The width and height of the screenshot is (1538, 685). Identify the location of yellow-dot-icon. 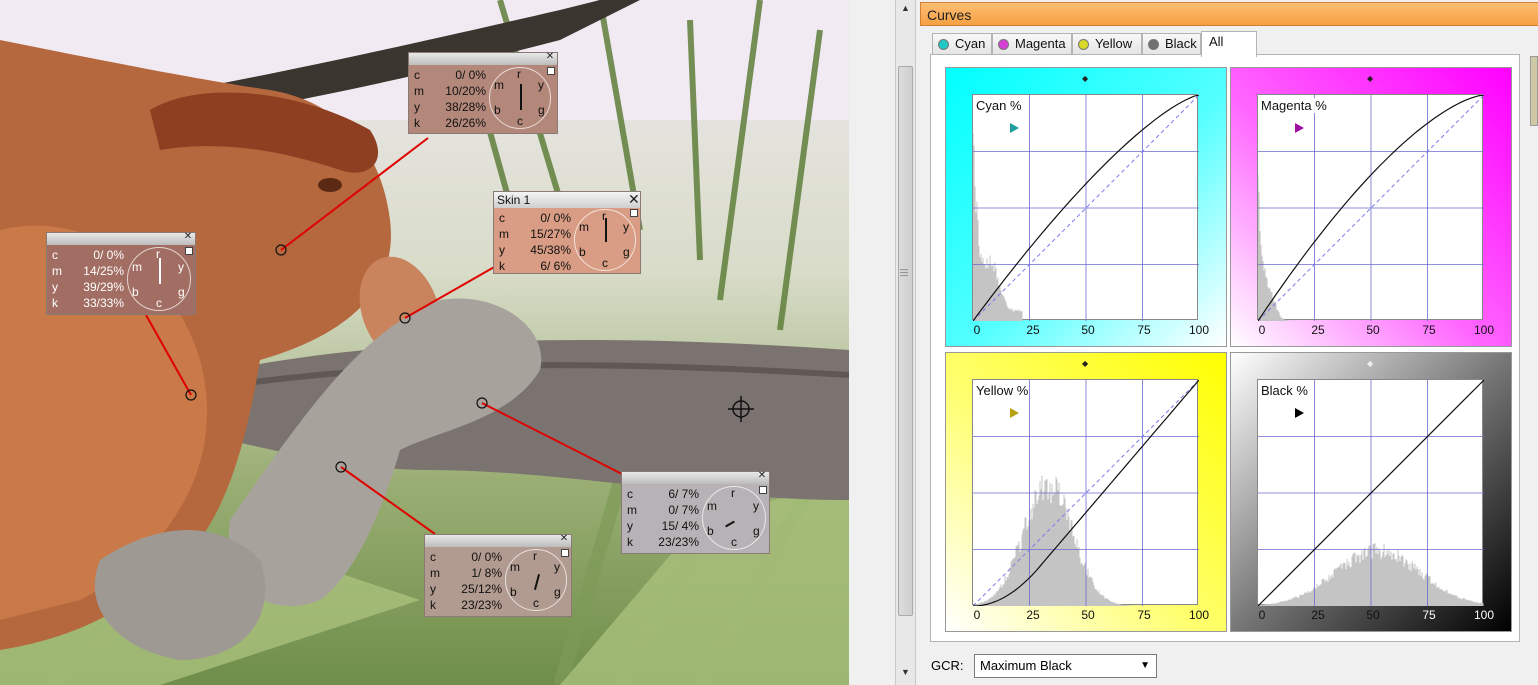
(1083, 44).